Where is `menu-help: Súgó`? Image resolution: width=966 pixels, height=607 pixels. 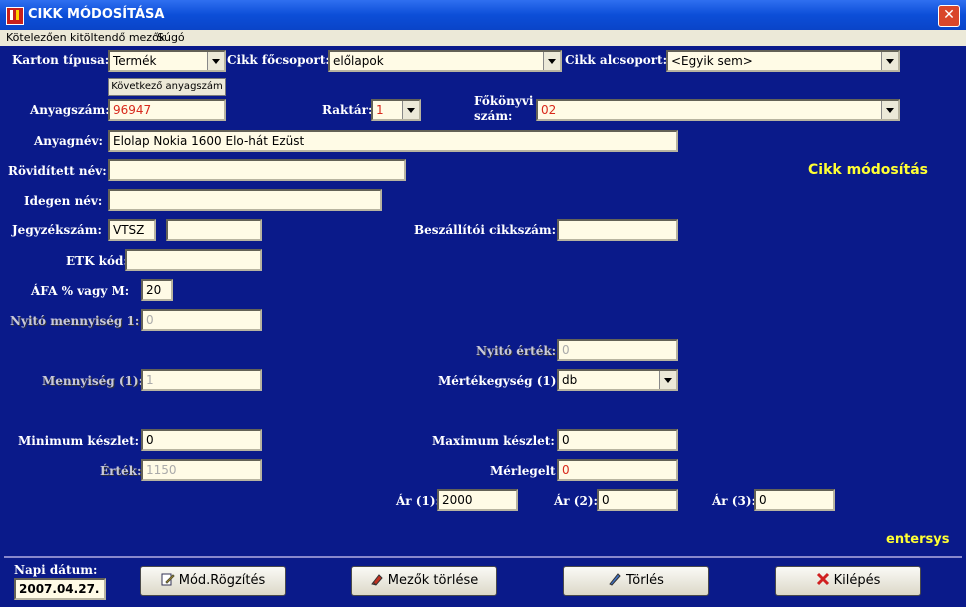 menu-help: Súgó is located at coordinates (171, 37).